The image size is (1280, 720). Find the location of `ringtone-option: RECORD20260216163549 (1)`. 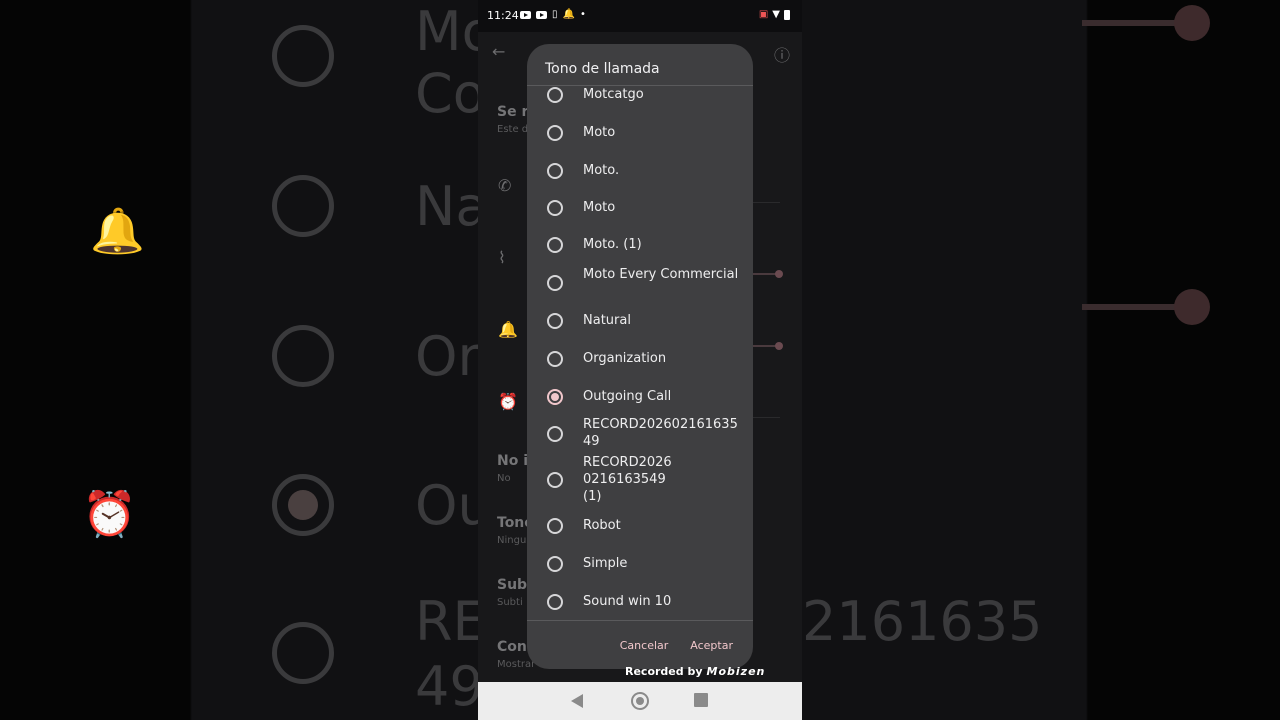

ringtone-option: RECORD20260216163549 (1) is located at coordinates (640, 480).